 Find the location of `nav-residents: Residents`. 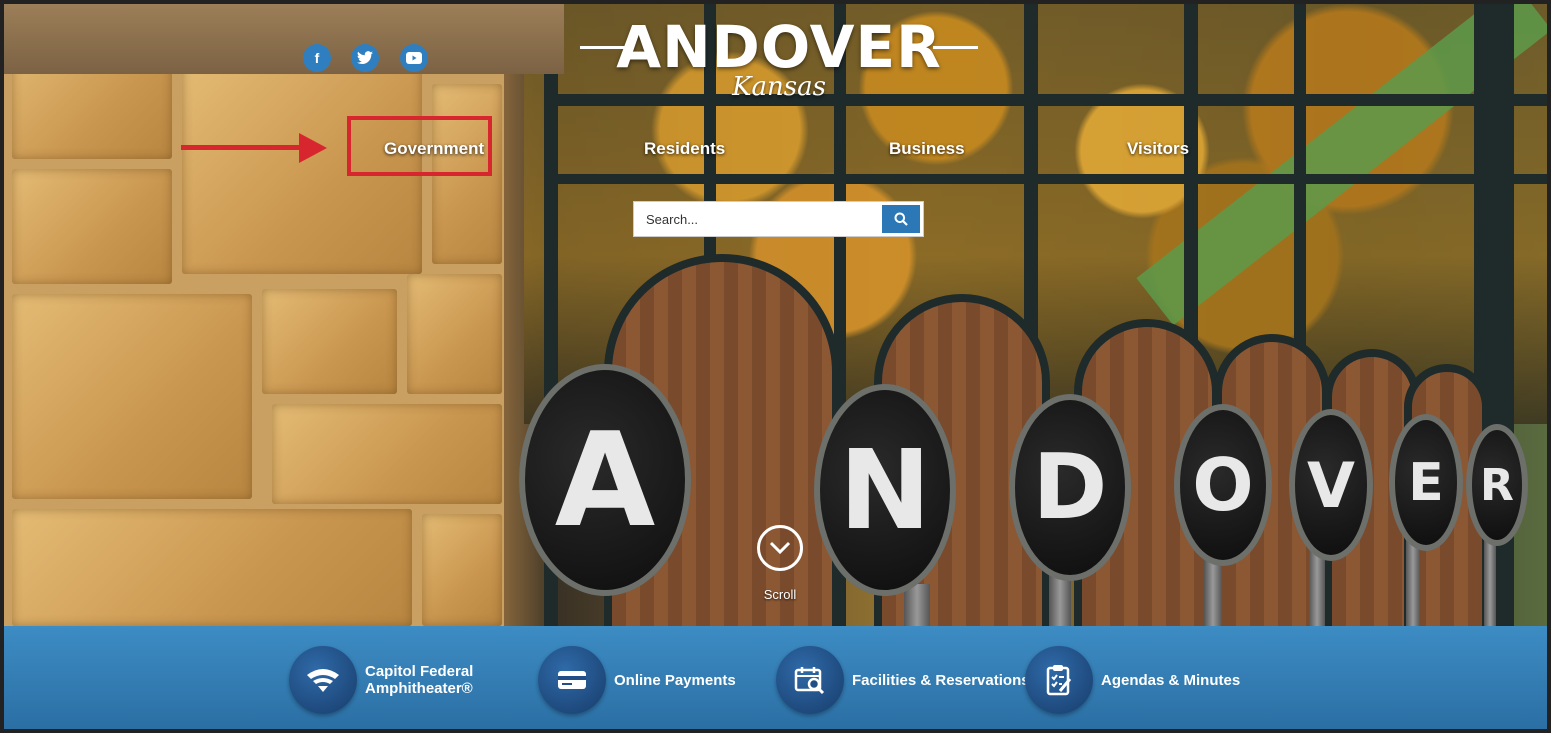

nav-residents: Residents is located at coordinates (684, 149).